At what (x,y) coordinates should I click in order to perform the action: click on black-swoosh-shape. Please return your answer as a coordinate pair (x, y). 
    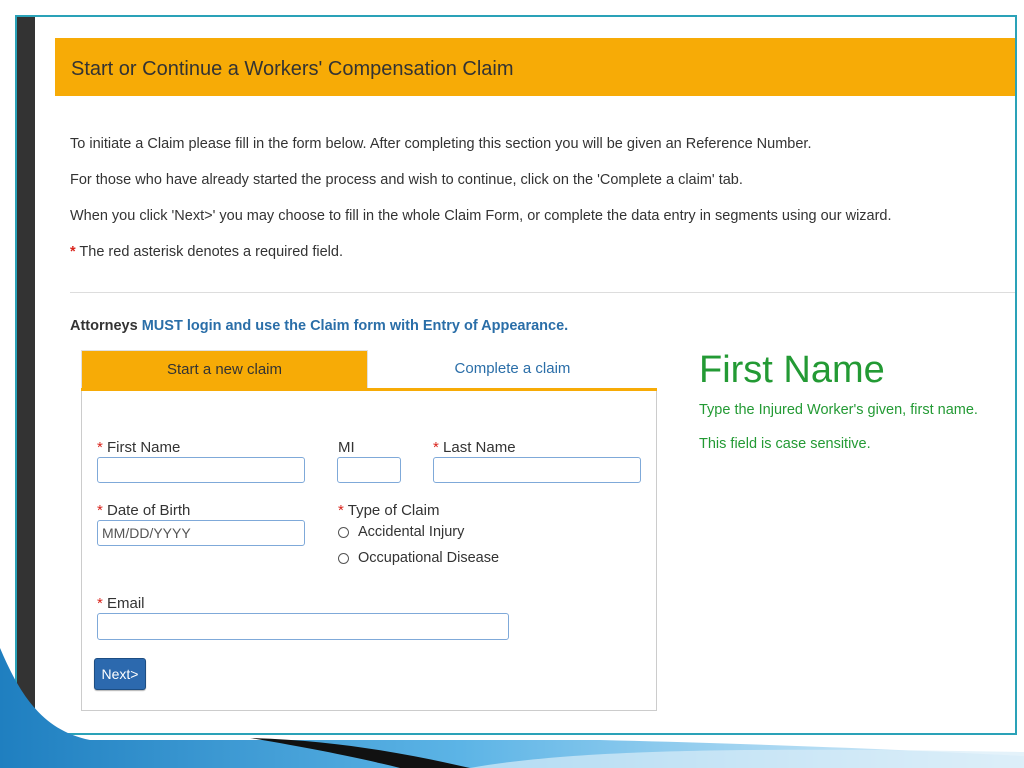
    Looking at the image, I should click on (360, 753).